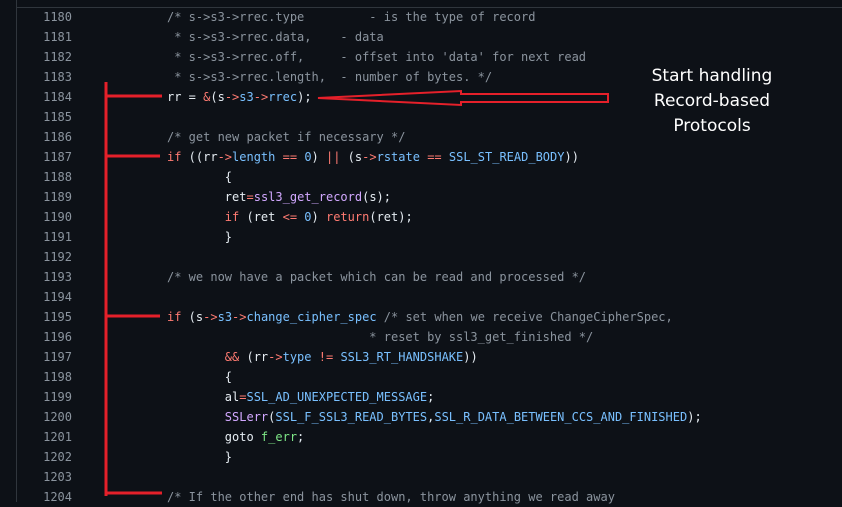 The width and height of the screenshot is (842, 507). What do you see at coordinates (133, 289) in the screenshot?
I see `bracket-marker-icon` at bounding box center [133, 289].